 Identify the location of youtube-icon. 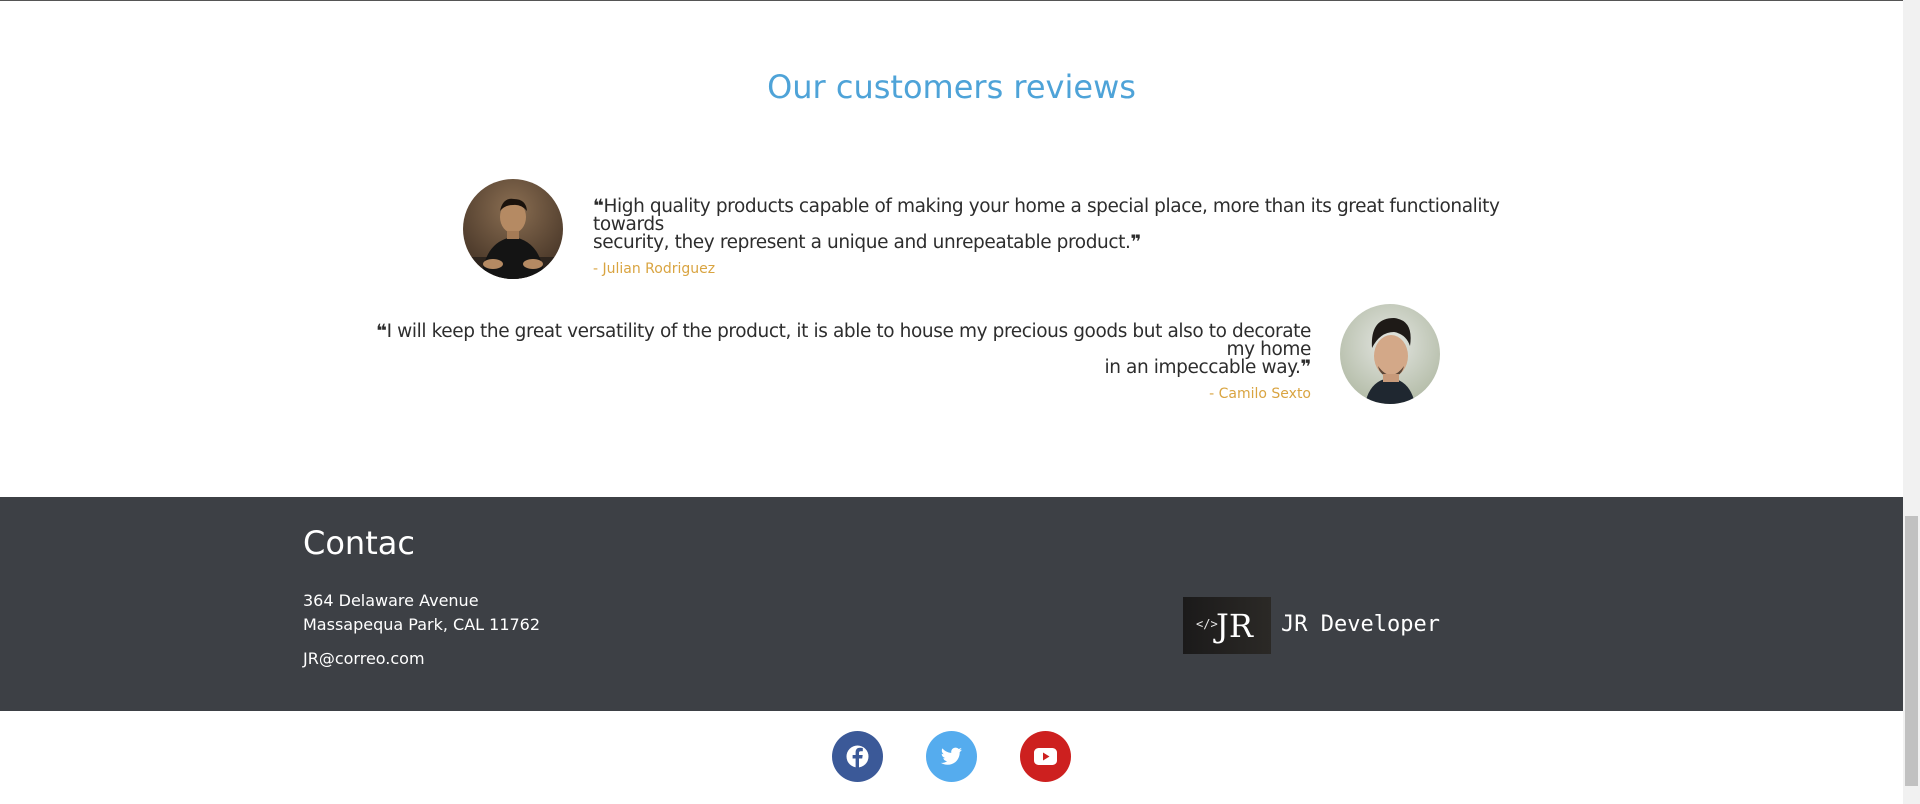
(1045, 756).